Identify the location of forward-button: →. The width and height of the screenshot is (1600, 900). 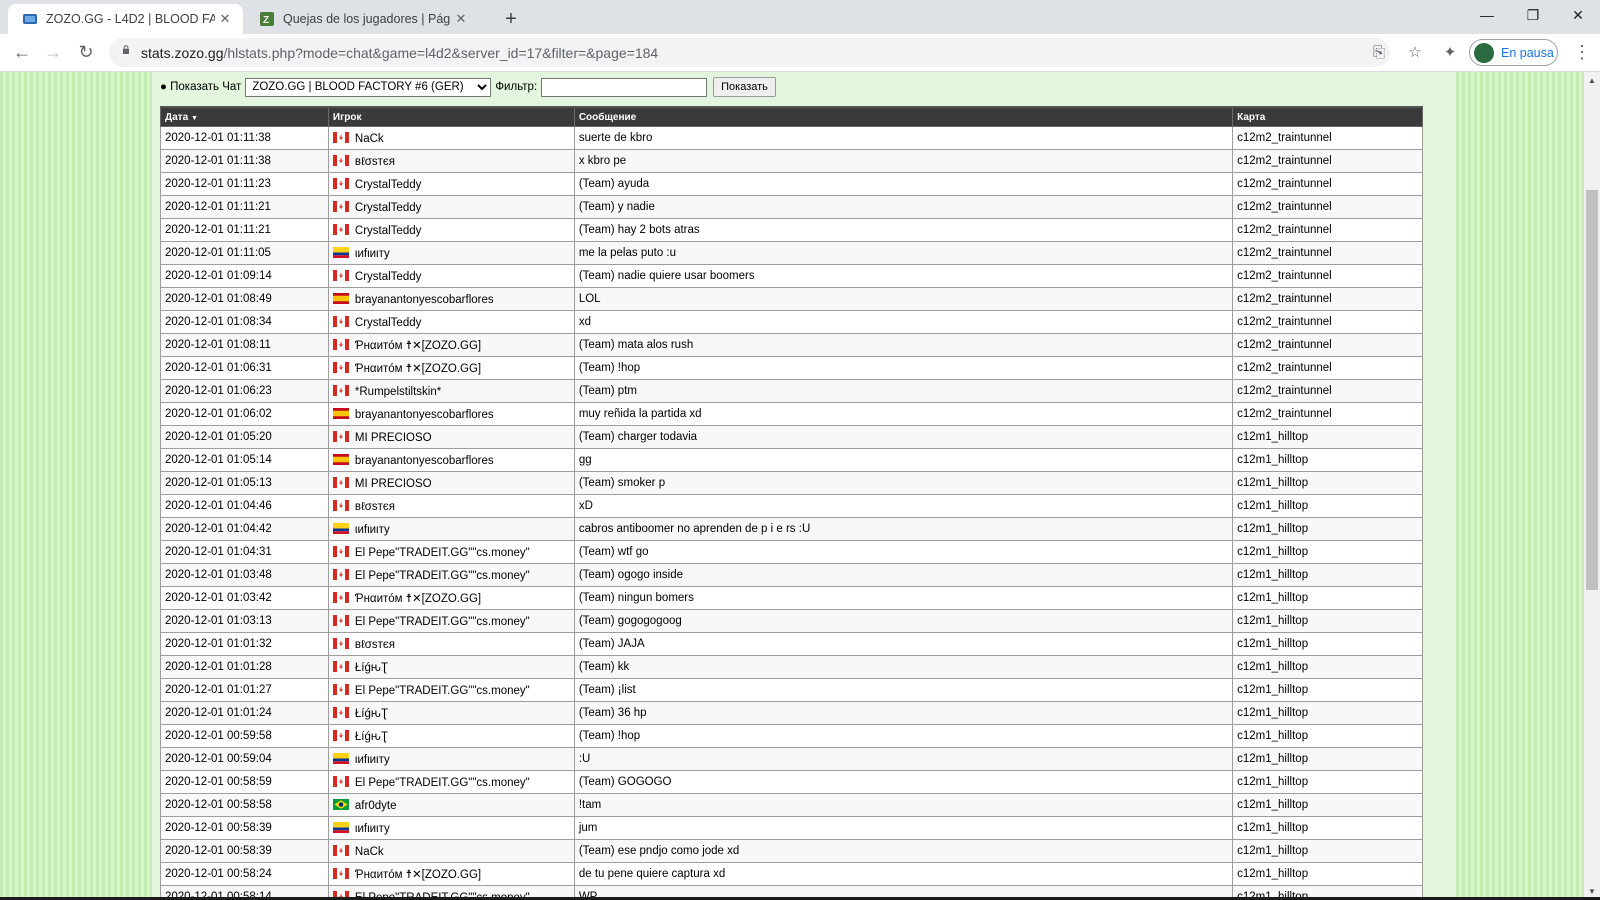
(53, 52).